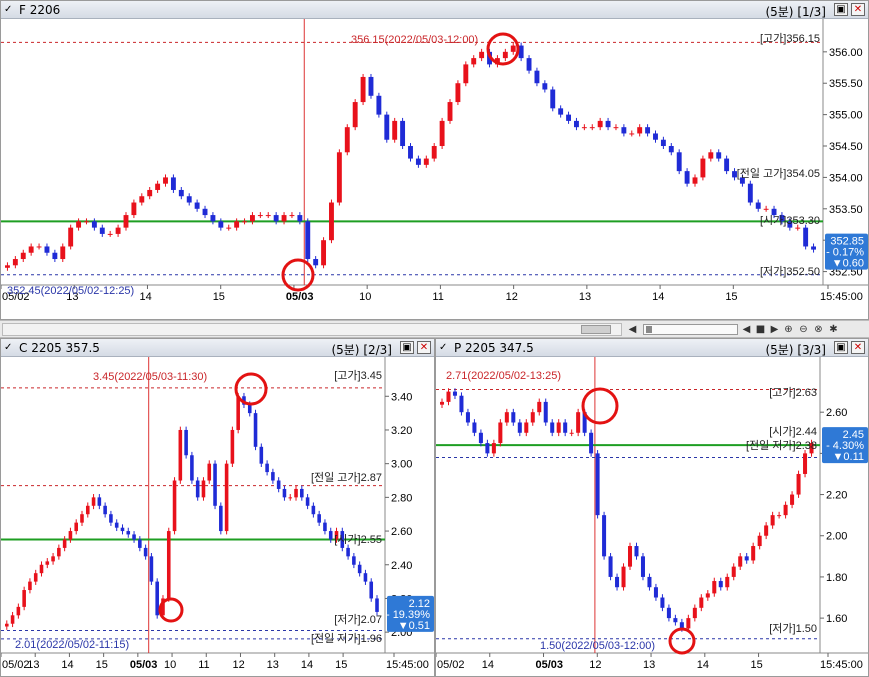 The height and width of the screenshot is (677, 869). I want to click on reference-label: [저가]2.07, so click(358, 619).